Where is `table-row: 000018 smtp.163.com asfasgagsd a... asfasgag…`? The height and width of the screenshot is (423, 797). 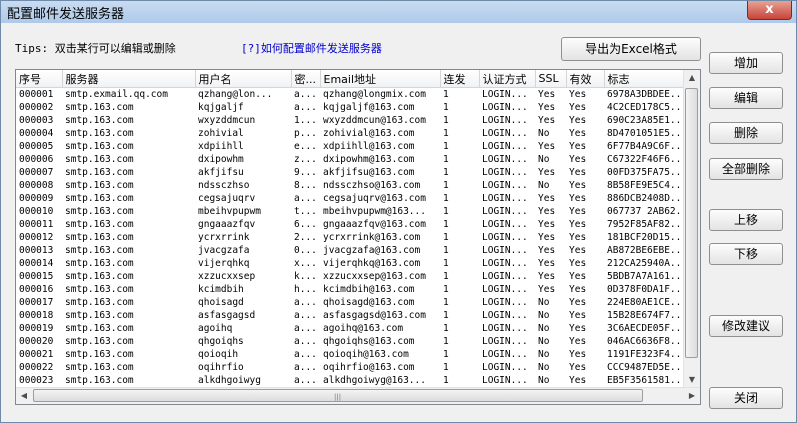 table-row: 000018 smtp.163.com asfasgagsd a... asfasgag… is located at coordinates (356, 315).